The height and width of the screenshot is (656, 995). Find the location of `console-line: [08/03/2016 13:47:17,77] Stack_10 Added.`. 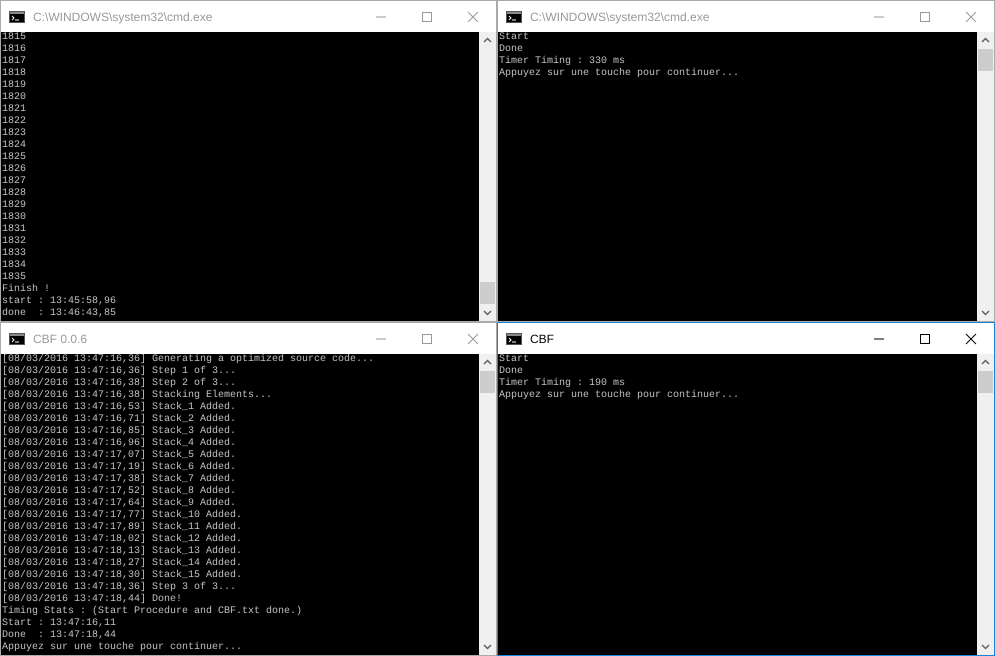

console-line: [08/03/2016 13:47:17,77] Stack_10 Added. is located at coordinates (123, 516).